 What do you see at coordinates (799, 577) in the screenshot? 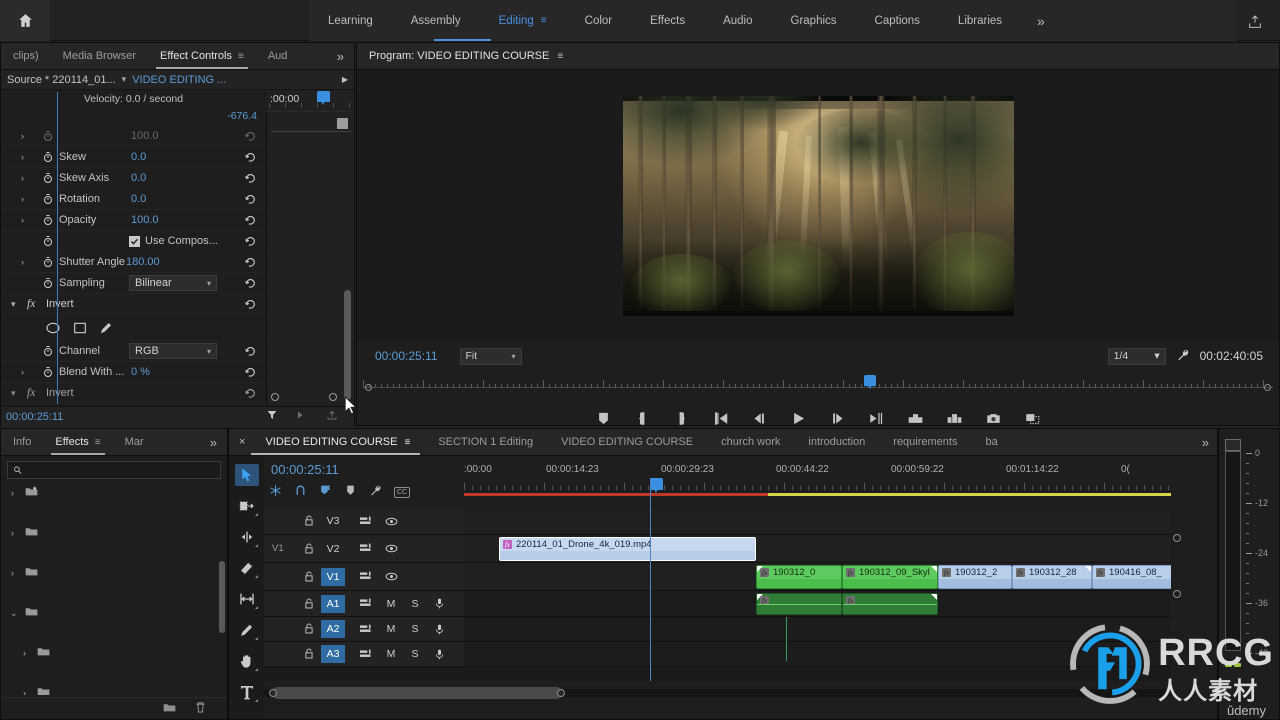
I see `timeline-clip-190312-0: fx 190312_0` at bounding box center [799, 577].